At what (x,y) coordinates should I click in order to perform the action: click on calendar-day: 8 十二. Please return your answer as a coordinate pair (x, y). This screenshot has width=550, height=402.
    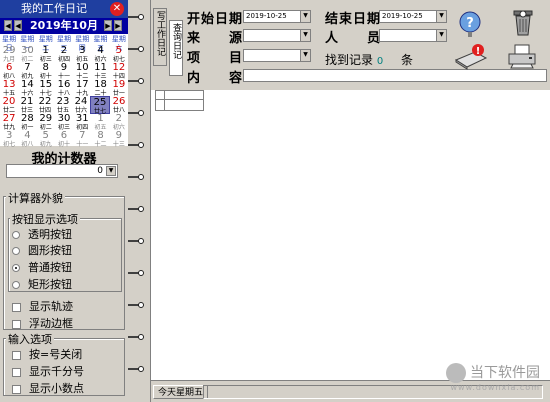
    Looking at the image, I should click on (100, 139).